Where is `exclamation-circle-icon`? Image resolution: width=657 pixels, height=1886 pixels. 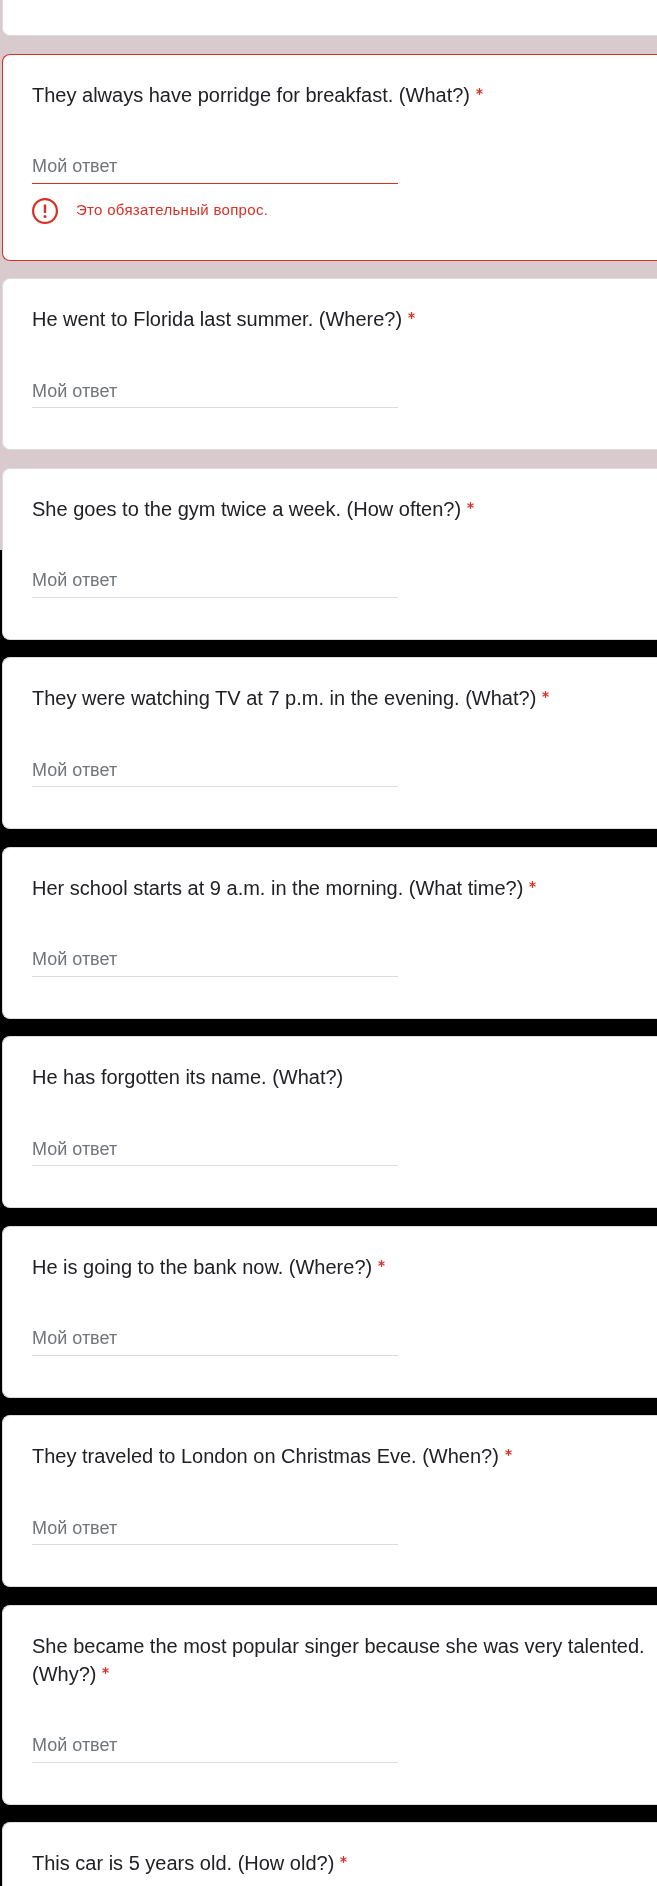 exclamation-circle-icon is located at coordinates (45, 210).